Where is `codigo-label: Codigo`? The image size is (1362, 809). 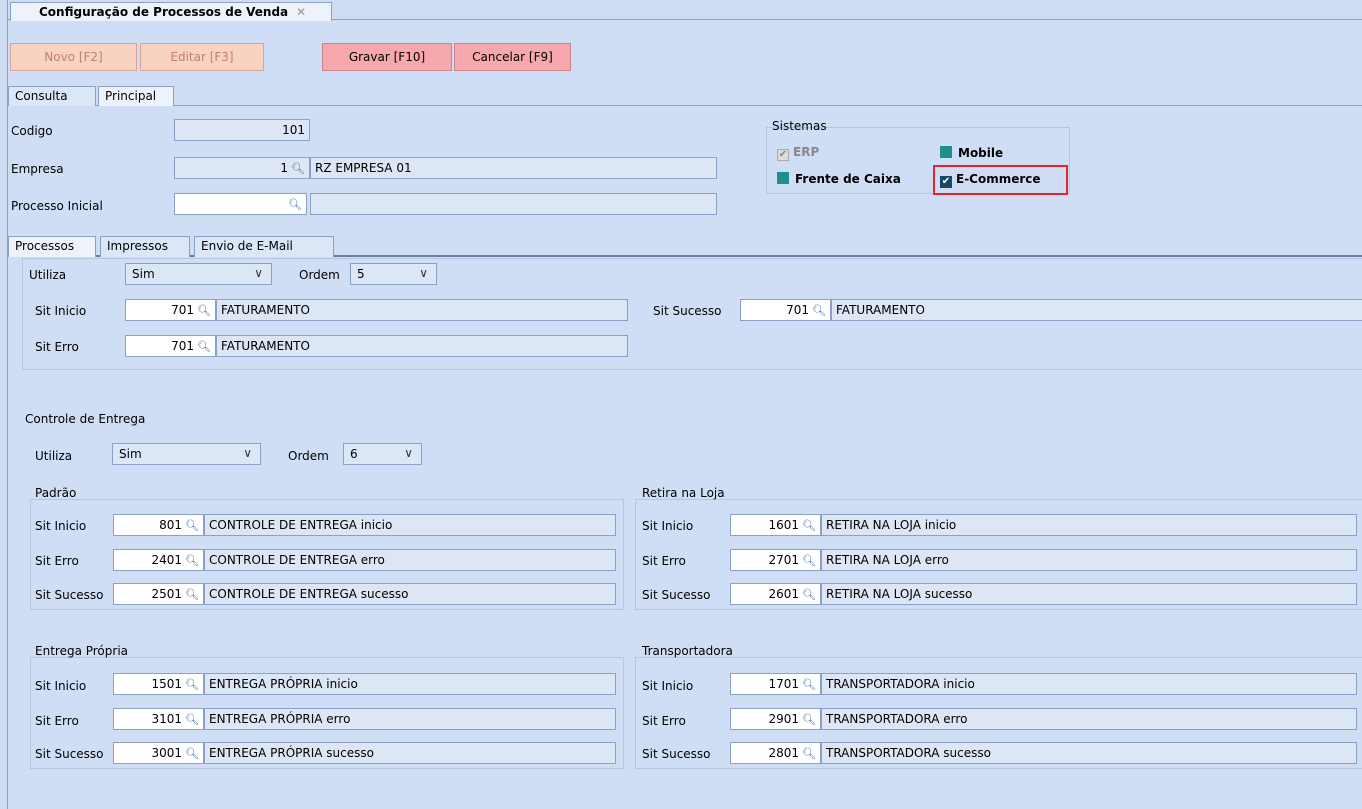 codigo-label: Codigo is located at coordinates (32, 131).